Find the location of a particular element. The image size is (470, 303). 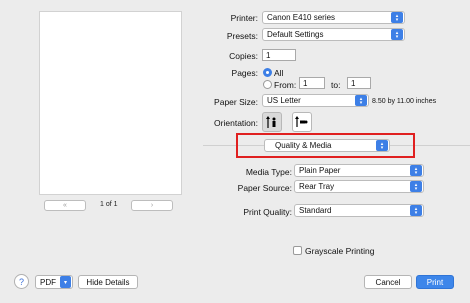

chevron-down-icon: ▾ is located at coordinates (65, 282).